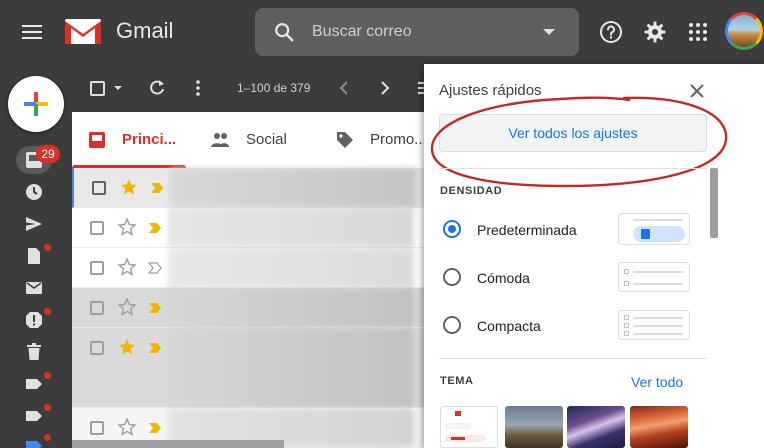  Describe the element at coordinates (452, 325) in the screenshot. I see `density-radio-compact` at that location.